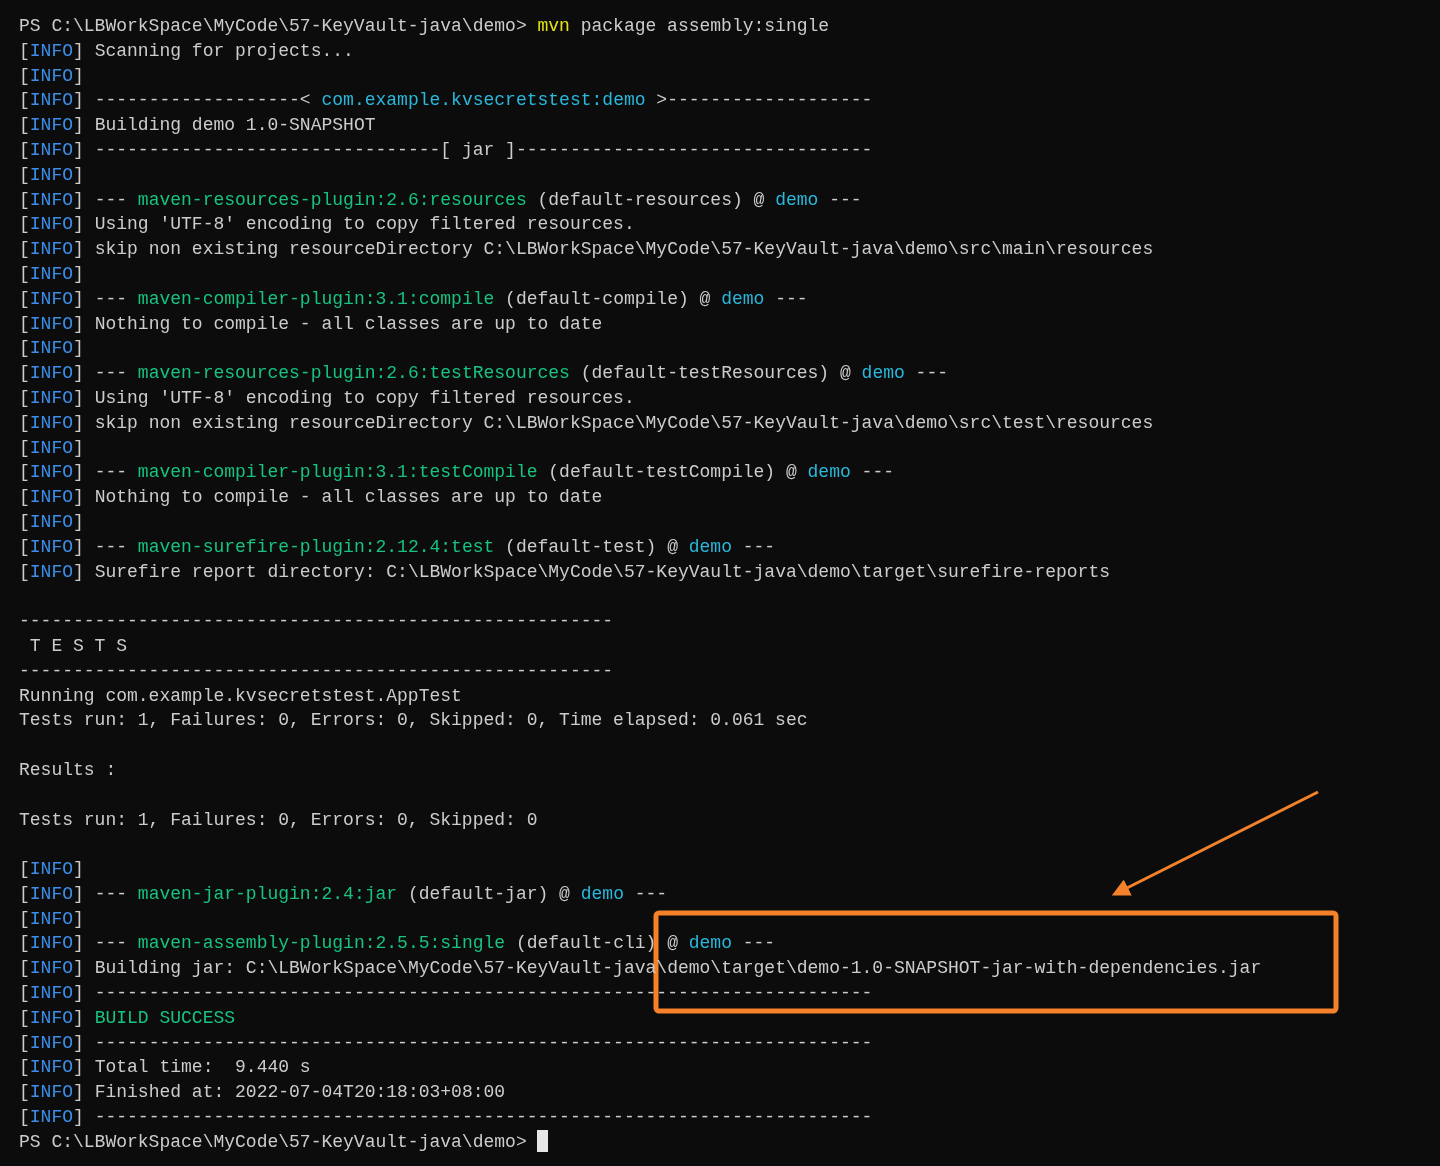 The width and height of the screenshot is (1440, 1166). What do you see at coordinates (343, 894) in the screenshot?
I see `terminal-line: [INFO] --- maven-jar-plugin:2.4:jar (default-jar) @ demo ---` at bounding box center [343, 894].